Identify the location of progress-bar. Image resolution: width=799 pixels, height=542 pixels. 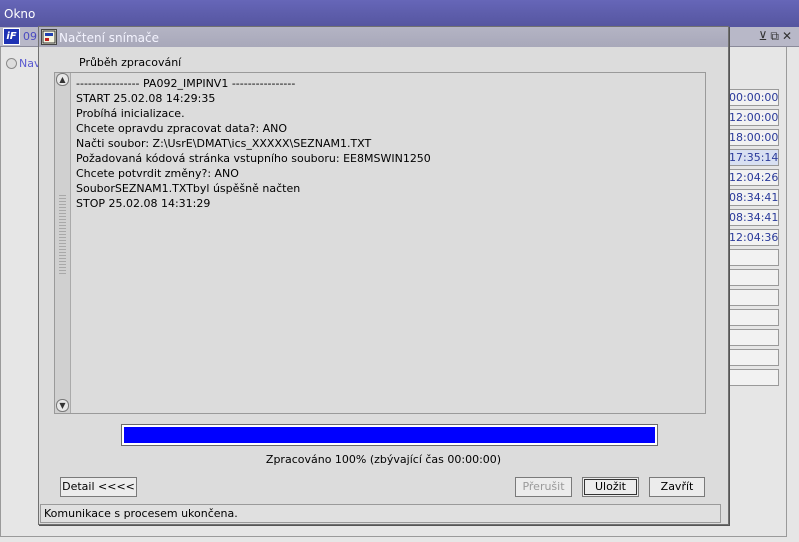
(389, 435).